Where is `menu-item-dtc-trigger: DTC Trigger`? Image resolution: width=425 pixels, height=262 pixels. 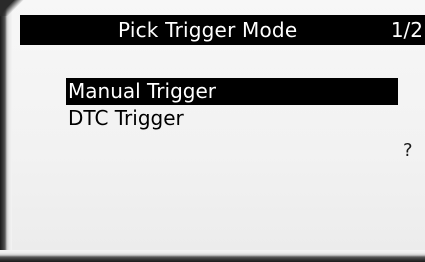 menu-item-dtc-trigger: DTC Trigger is located at coordinates (232, 118).